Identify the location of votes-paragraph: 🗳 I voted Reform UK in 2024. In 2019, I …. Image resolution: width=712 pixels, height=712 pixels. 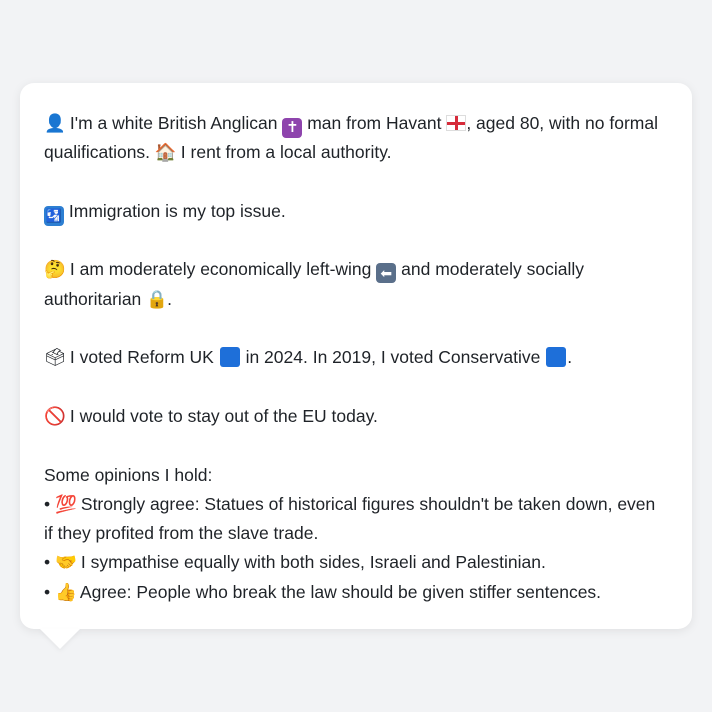
(356, 357).